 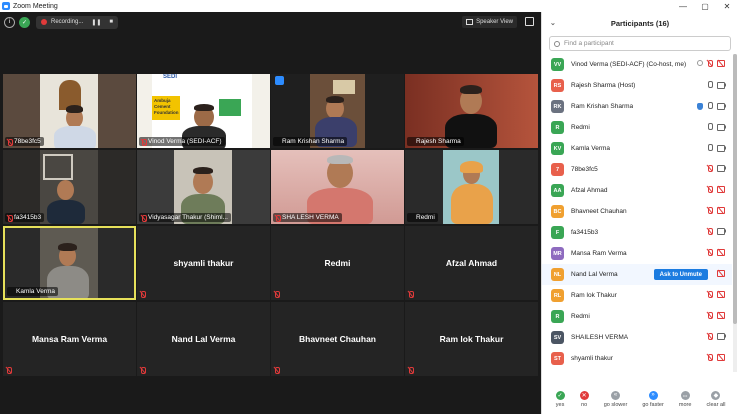 I want to click on avatar: F, so click(x=557, y=232).